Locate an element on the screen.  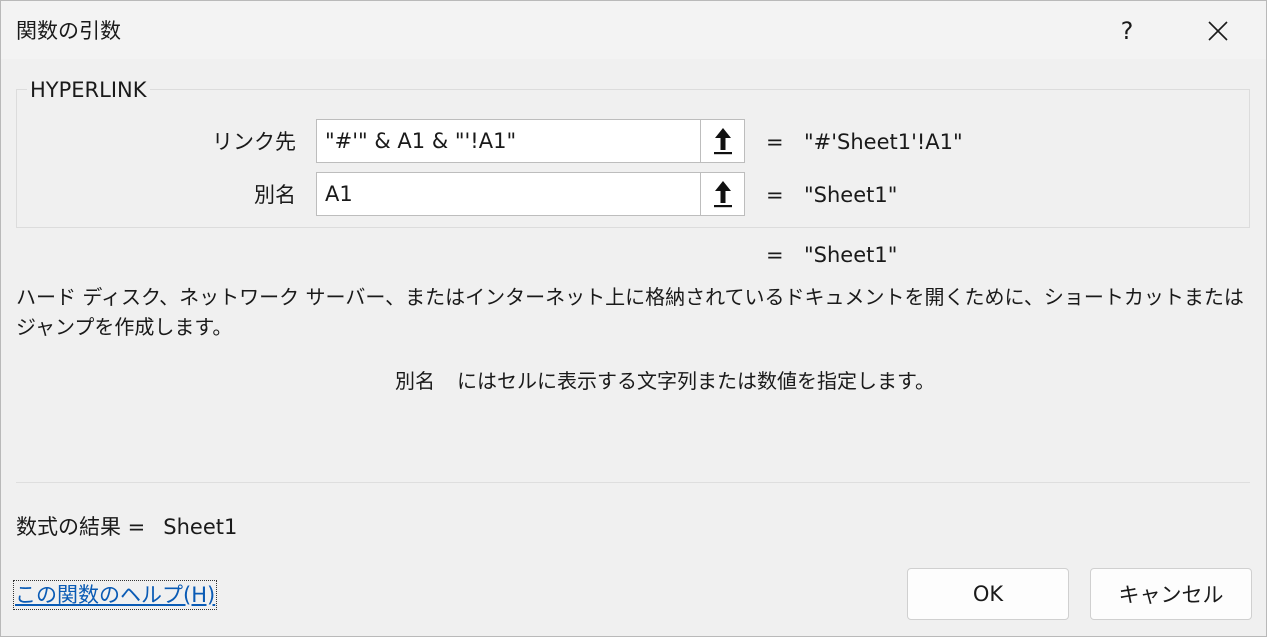
function-help-link: この関数のヘルプ(H) is located at coordinates (115, 595).